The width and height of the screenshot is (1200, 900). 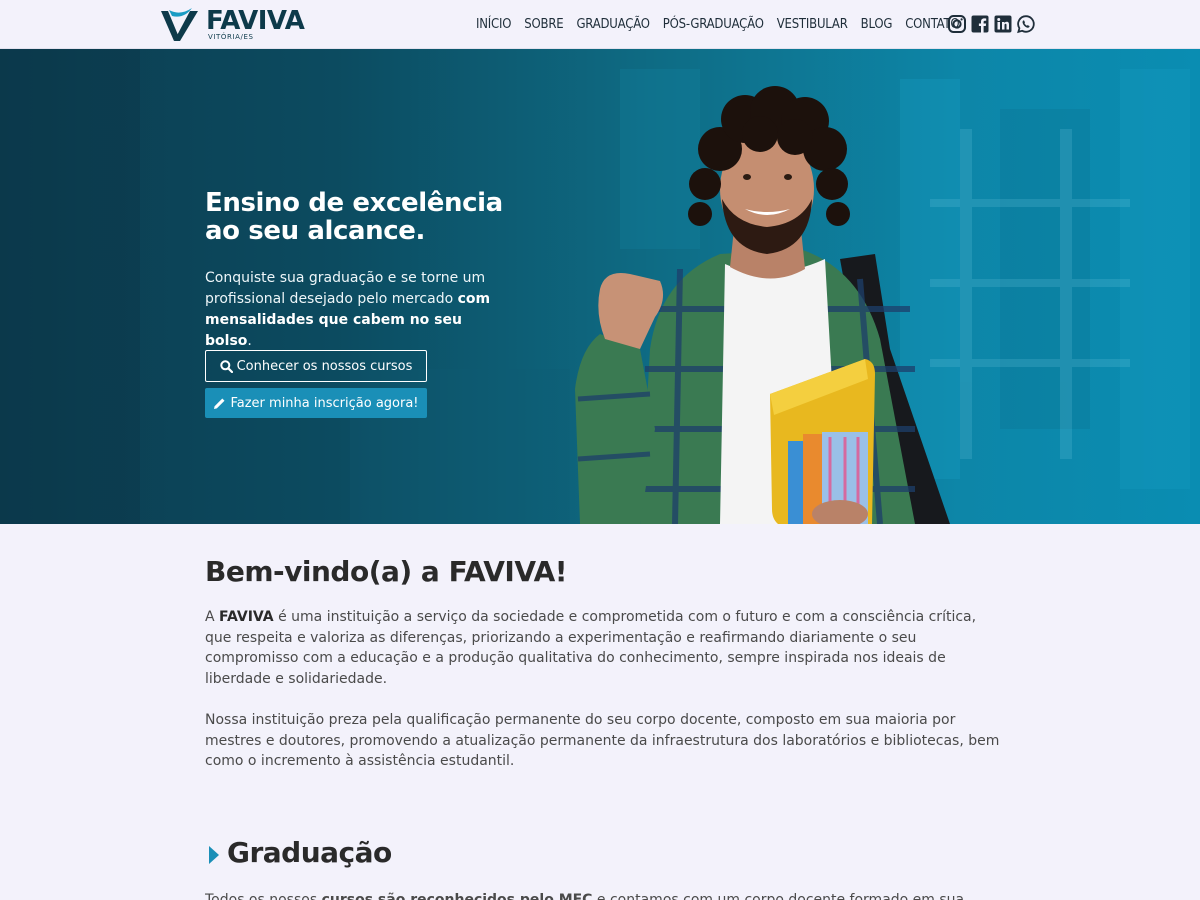 What do you see at coordinates (812, 25) in the screenshot?
I see `nav-vestibular: VESTIBULAR` at bounding box center [812, 25].